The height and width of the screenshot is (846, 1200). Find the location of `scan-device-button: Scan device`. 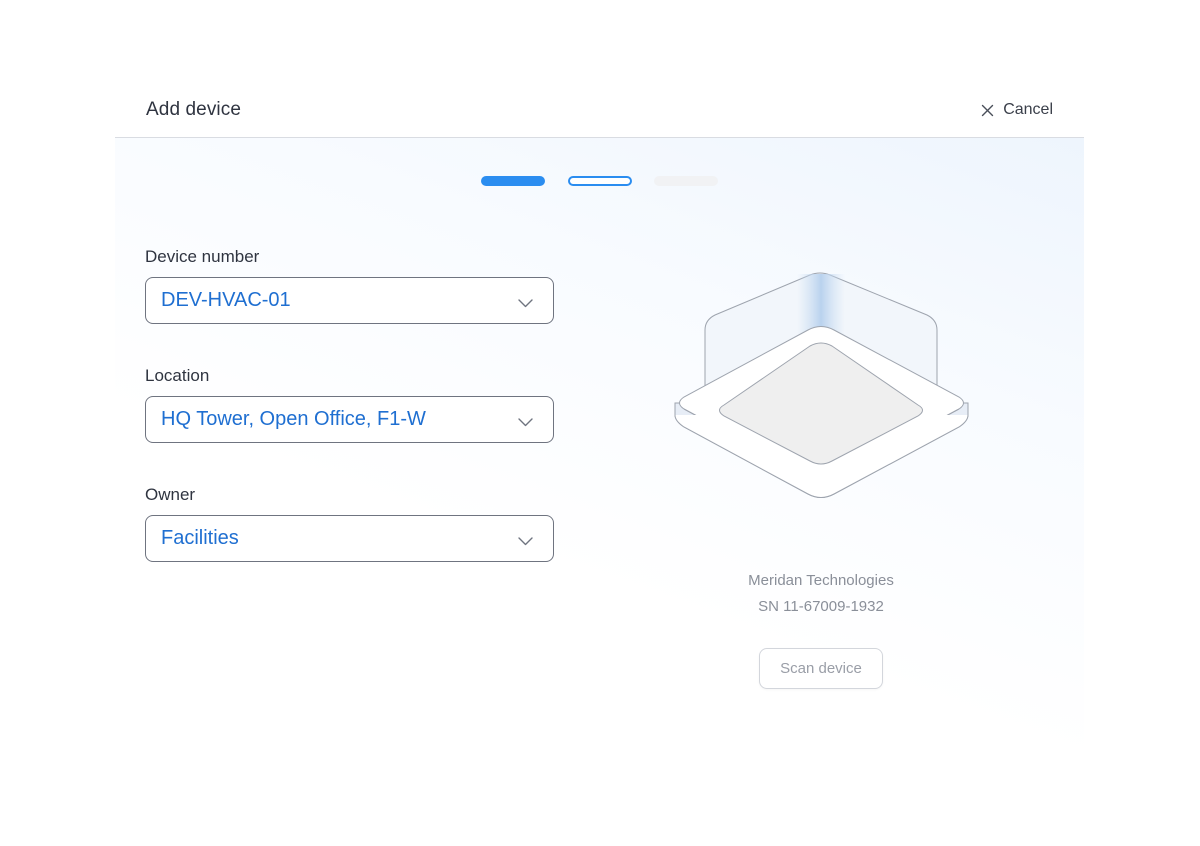

scan-device-button: Scan device is located at coordinates (821, 668).